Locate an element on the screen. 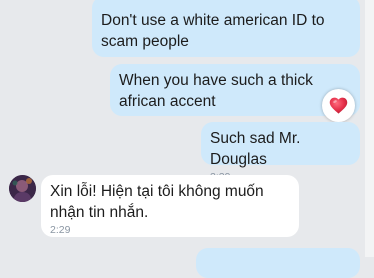 This screenshot has height=278, width=374. outgoing-message: Such sad Mr. Douglas 2:29 is located at coordinates (280, 152).